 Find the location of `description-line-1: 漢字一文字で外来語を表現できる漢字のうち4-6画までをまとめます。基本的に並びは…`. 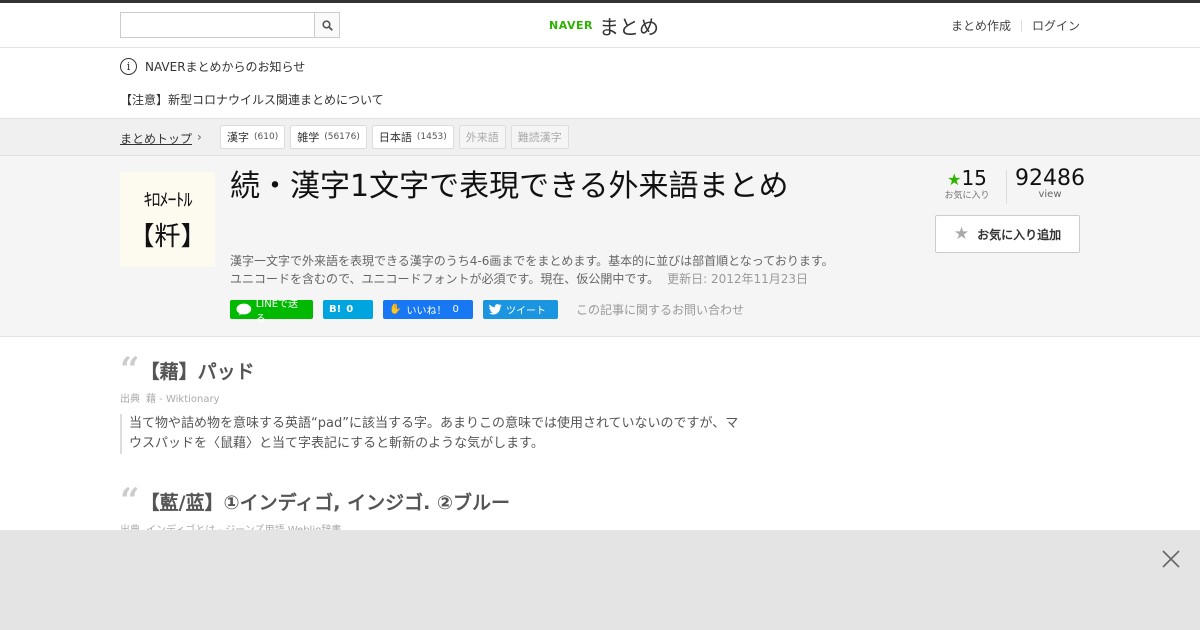

description-line-1: 漢字一文字で外来語を表現できる漢字のうち4-6画までをまとめます。基本的に並びは… is located at coordinates (532, 261).